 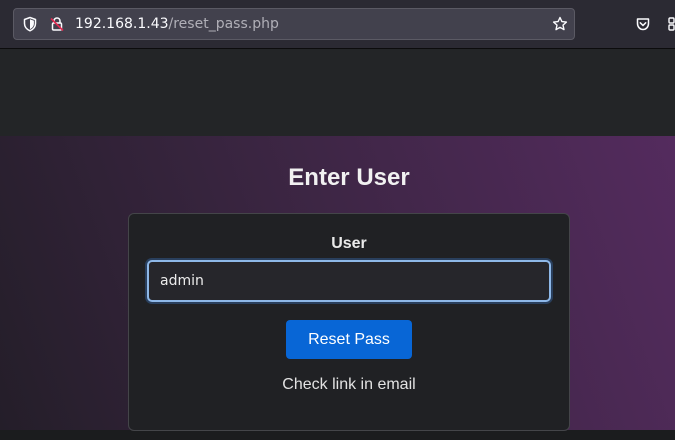 I want to click on insecure-lock-icon, so click(x=57, y=24).